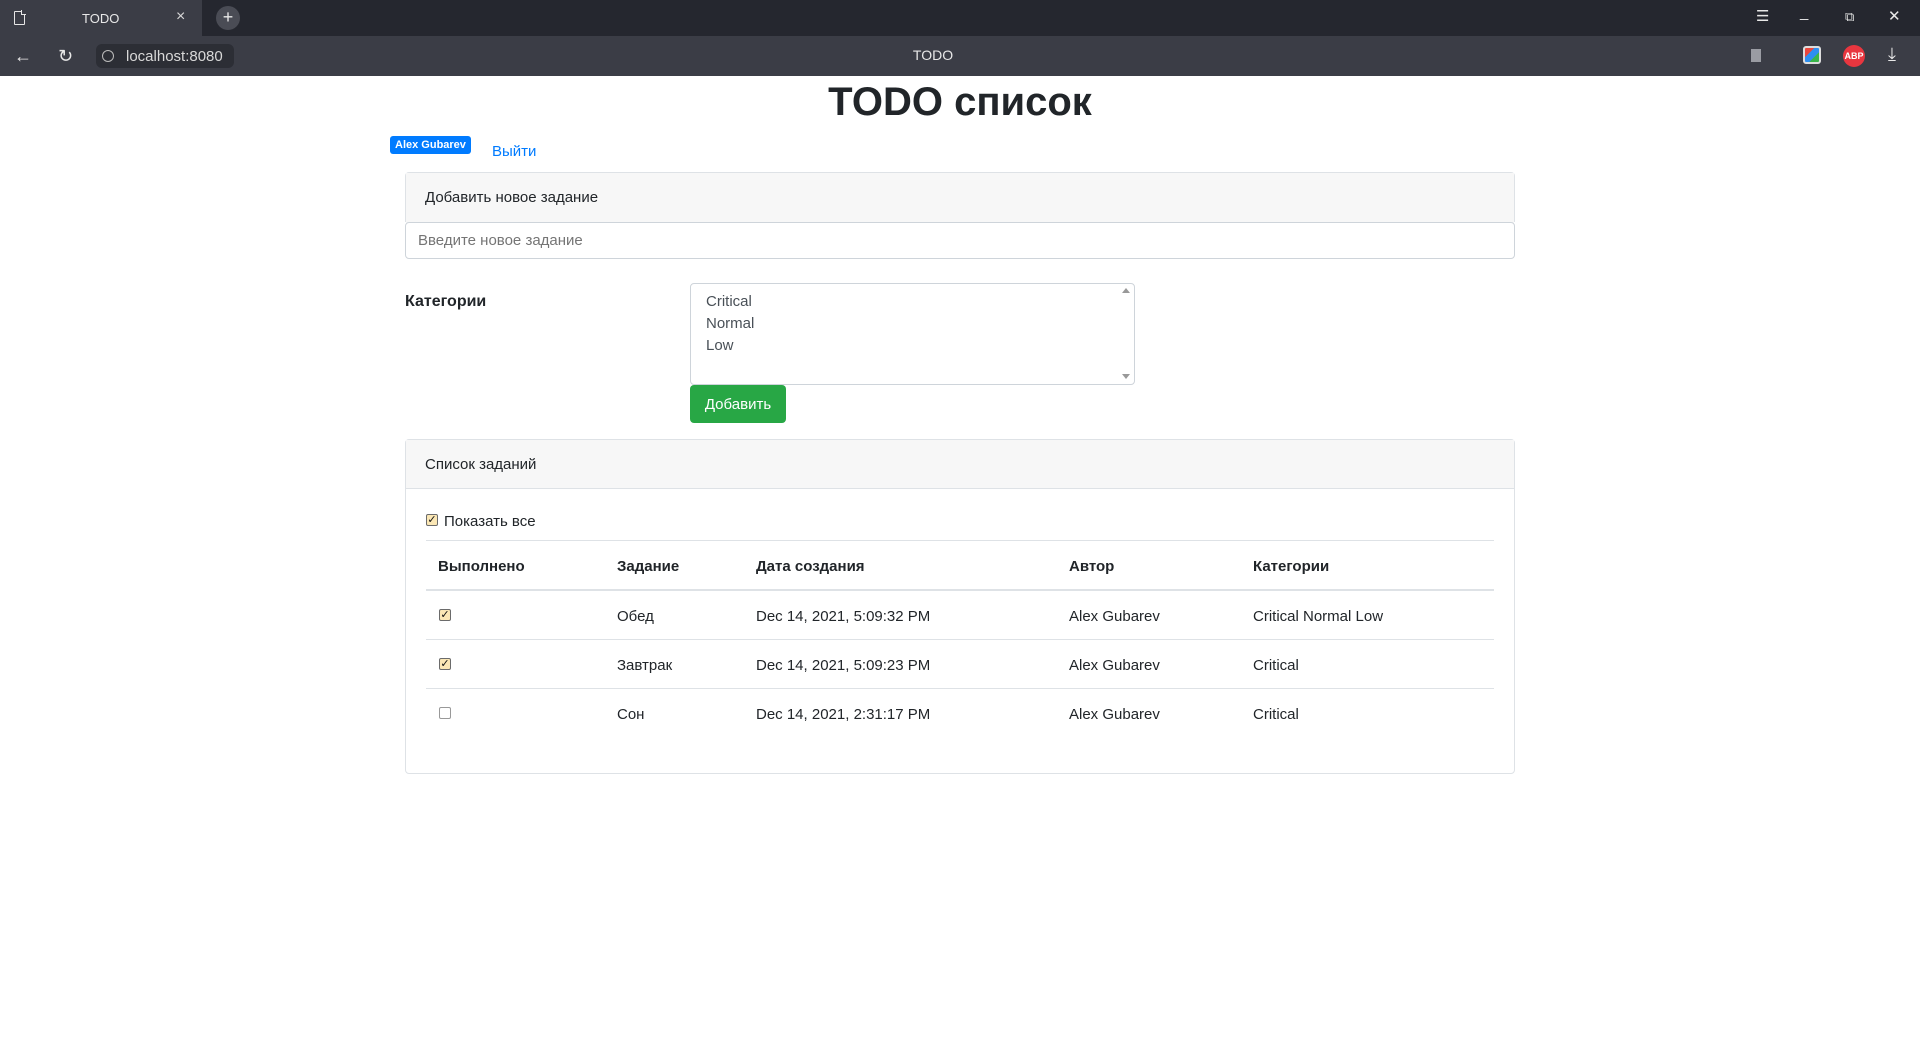  What do you see at coordinates (1892, 54) in the screenshot?
I see `download-icon: ⤓` at bounding box center [1892, 54].